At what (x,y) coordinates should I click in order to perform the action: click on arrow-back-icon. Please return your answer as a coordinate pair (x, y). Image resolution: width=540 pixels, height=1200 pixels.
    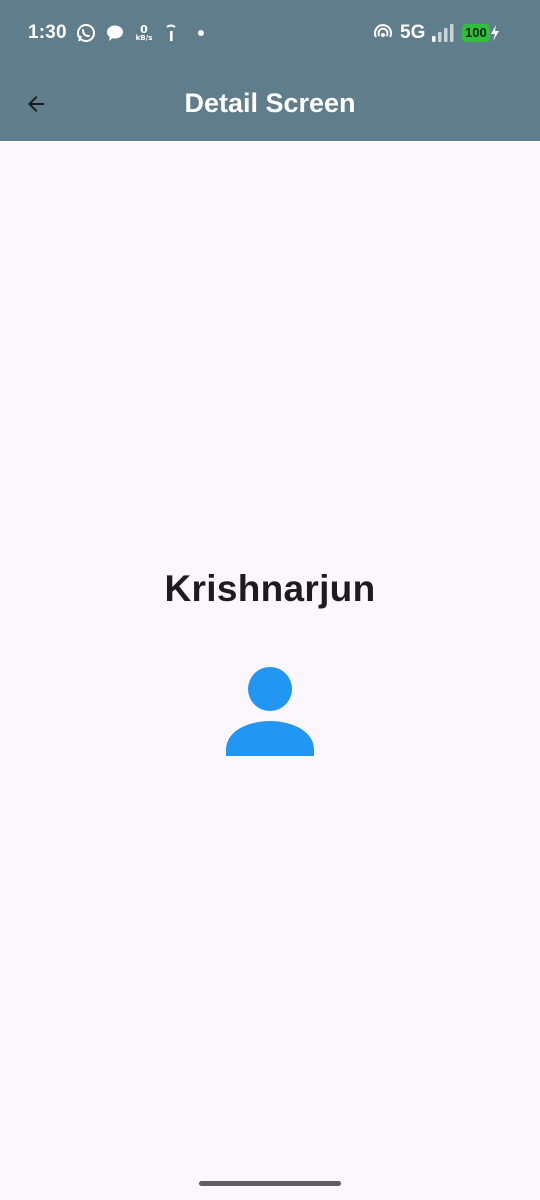
    Looking at the image, I should click on (36, 104).